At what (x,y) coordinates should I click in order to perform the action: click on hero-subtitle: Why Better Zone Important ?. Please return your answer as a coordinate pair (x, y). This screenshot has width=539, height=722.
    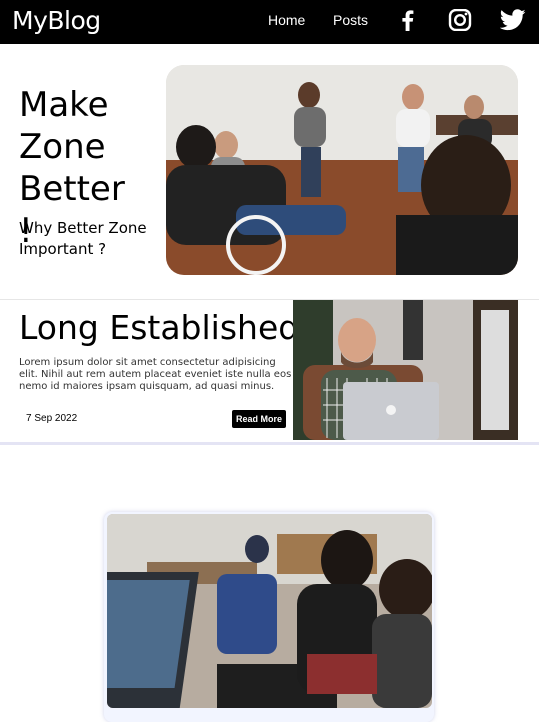
    Looking at the image, I should click on (83, 238).